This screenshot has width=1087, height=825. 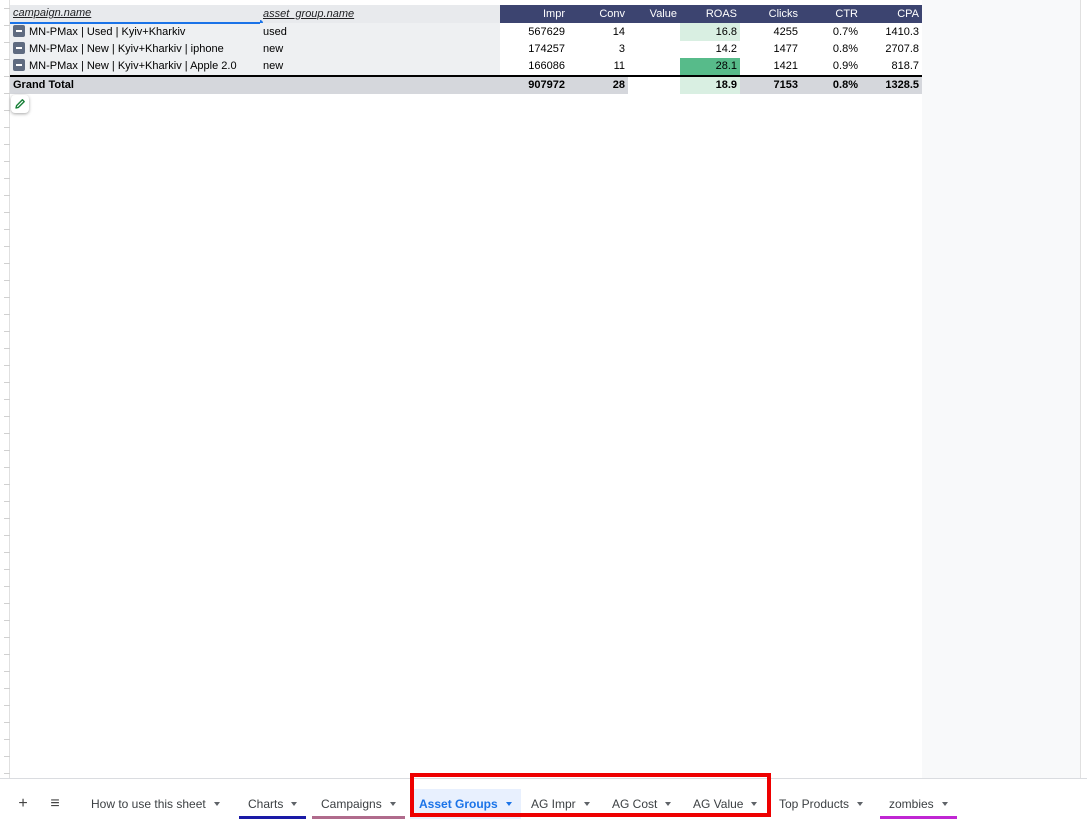 What do you see at coordinates (380, 84) in the screenshot?
I see `grand-total-empty` at bounding box center [380, 84].